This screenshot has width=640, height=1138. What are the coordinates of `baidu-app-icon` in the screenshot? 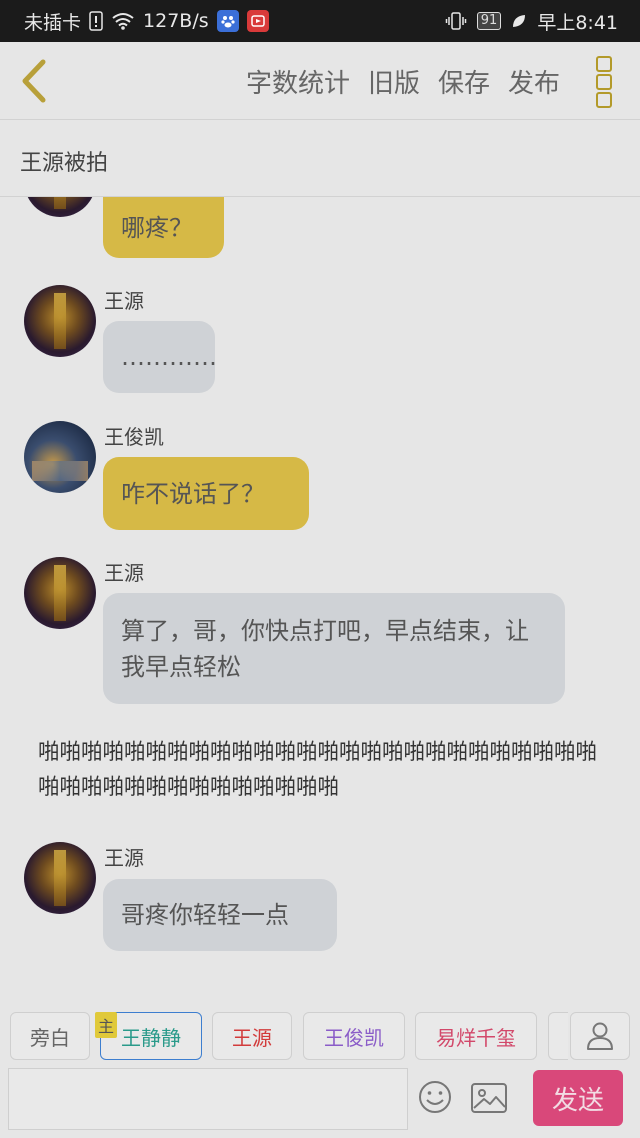 It's located at (227, 21).